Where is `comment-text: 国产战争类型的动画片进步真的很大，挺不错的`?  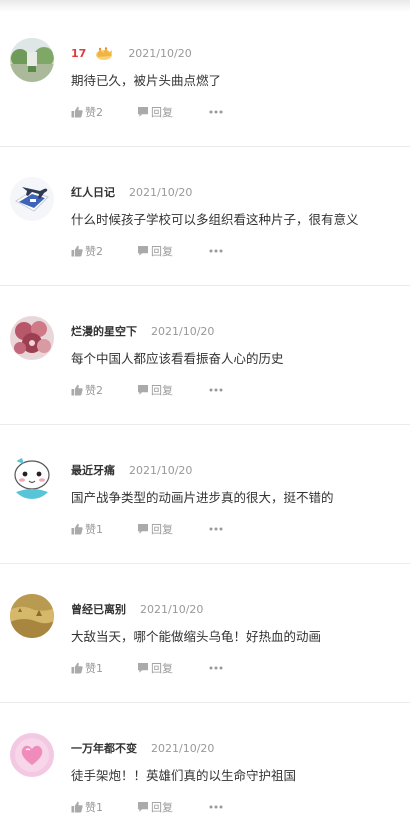
comment-text: 国产战争类型的动画片进步真的很大，挺不错的 is located at coordinates (202, 497).